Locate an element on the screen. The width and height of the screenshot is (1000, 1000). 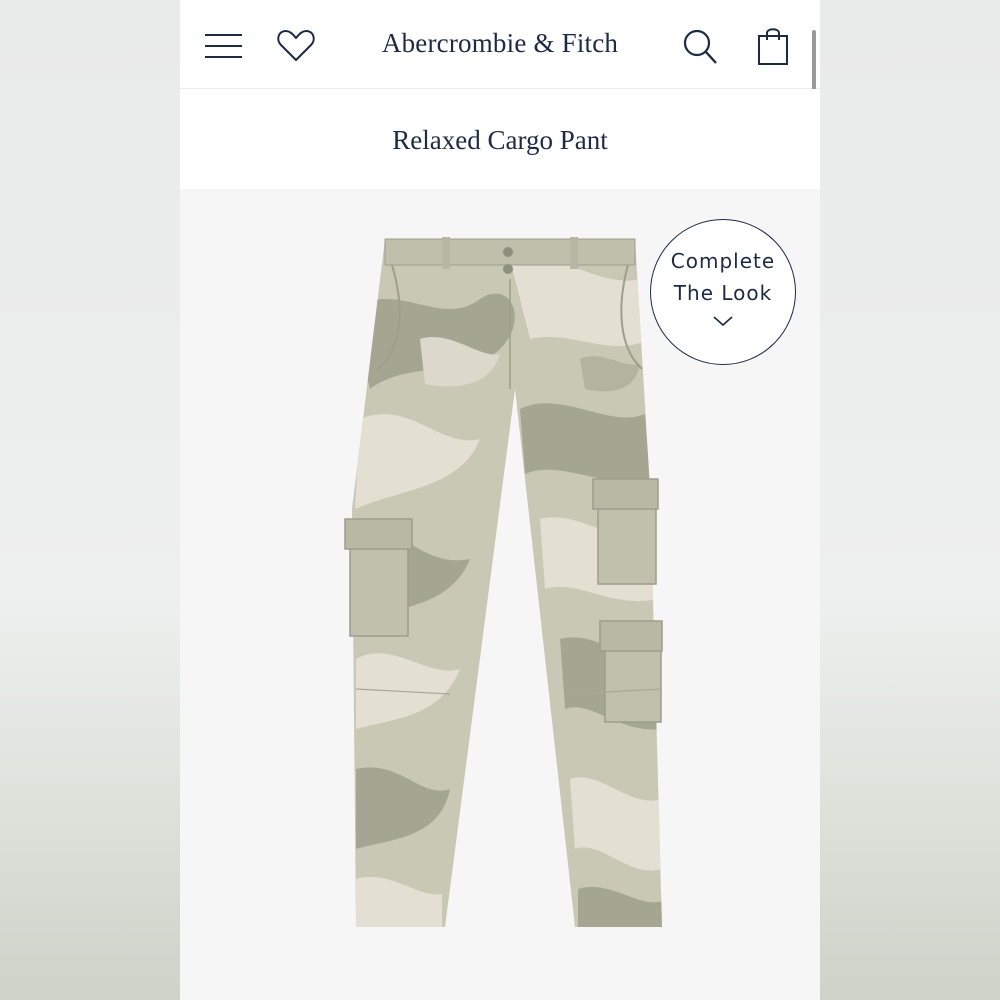
site-header: Abercrombie & Fitch is located at coordinates (500, 76).